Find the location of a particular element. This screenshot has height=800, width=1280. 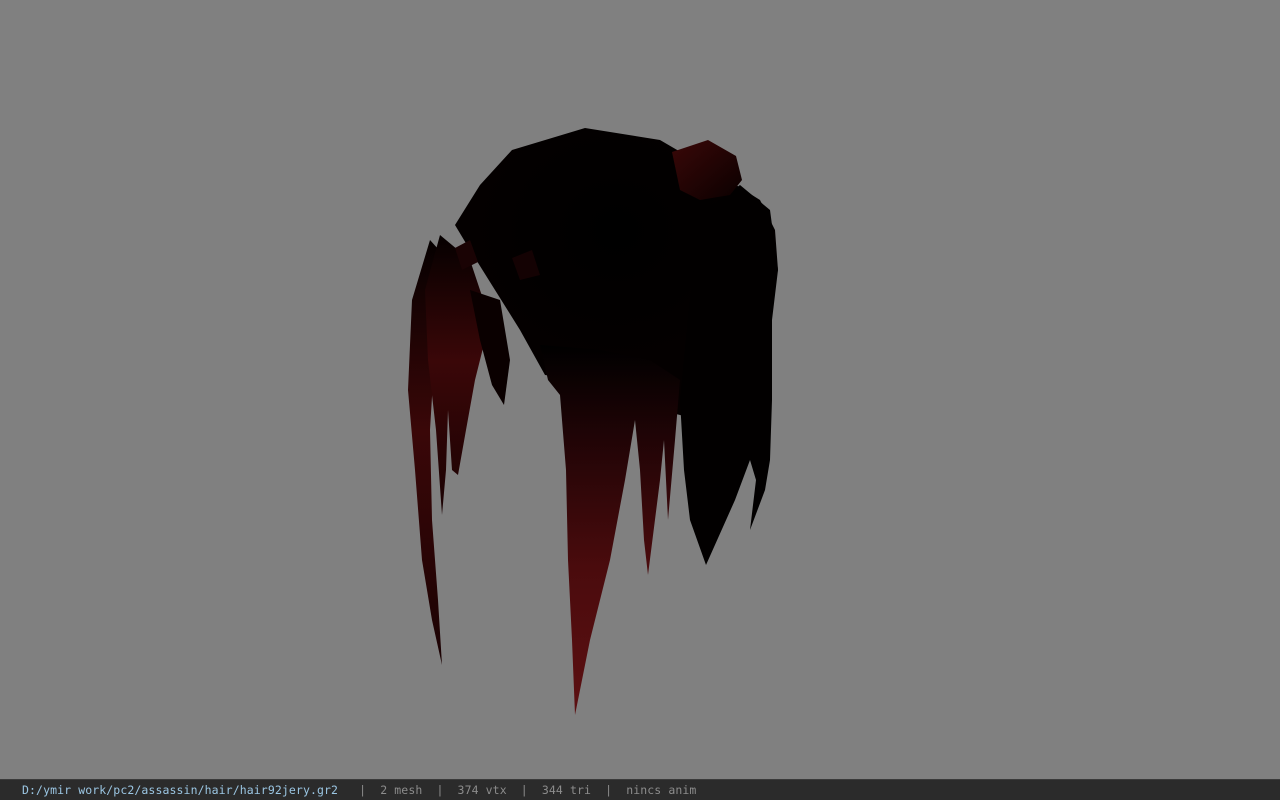

hair-strand-left is located at coordinates (457, 375).